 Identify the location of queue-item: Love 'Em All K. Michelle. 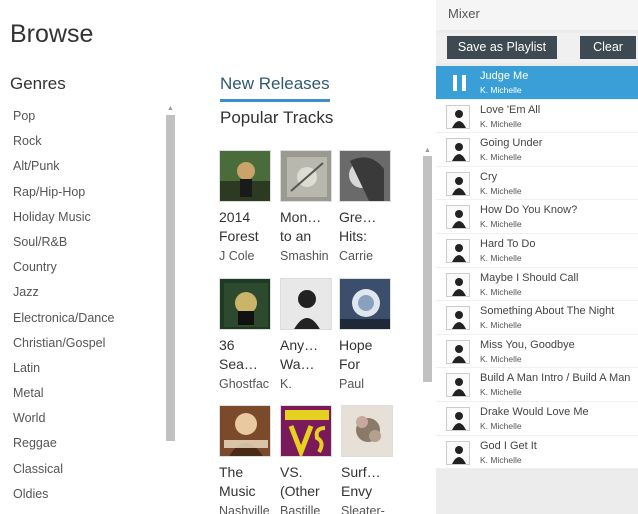
(537, 116).